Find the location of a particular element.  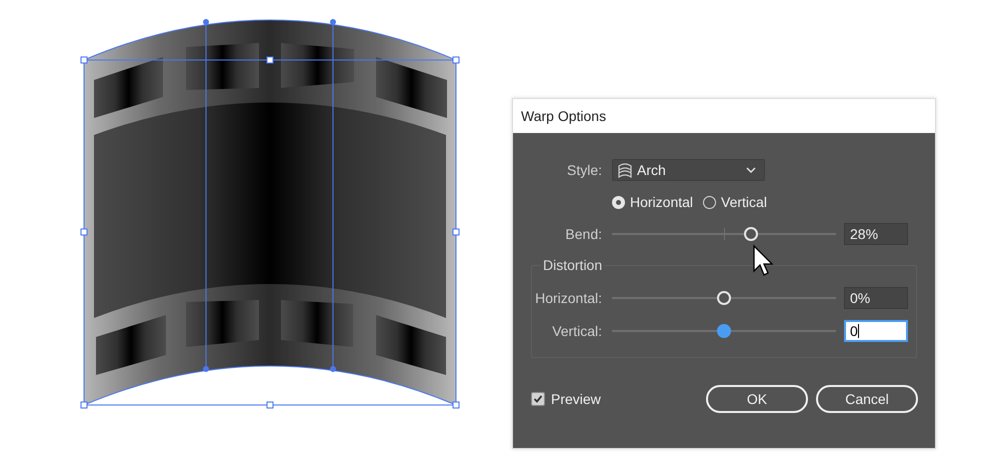

slider-thumb is located at coordinates (724, 331).